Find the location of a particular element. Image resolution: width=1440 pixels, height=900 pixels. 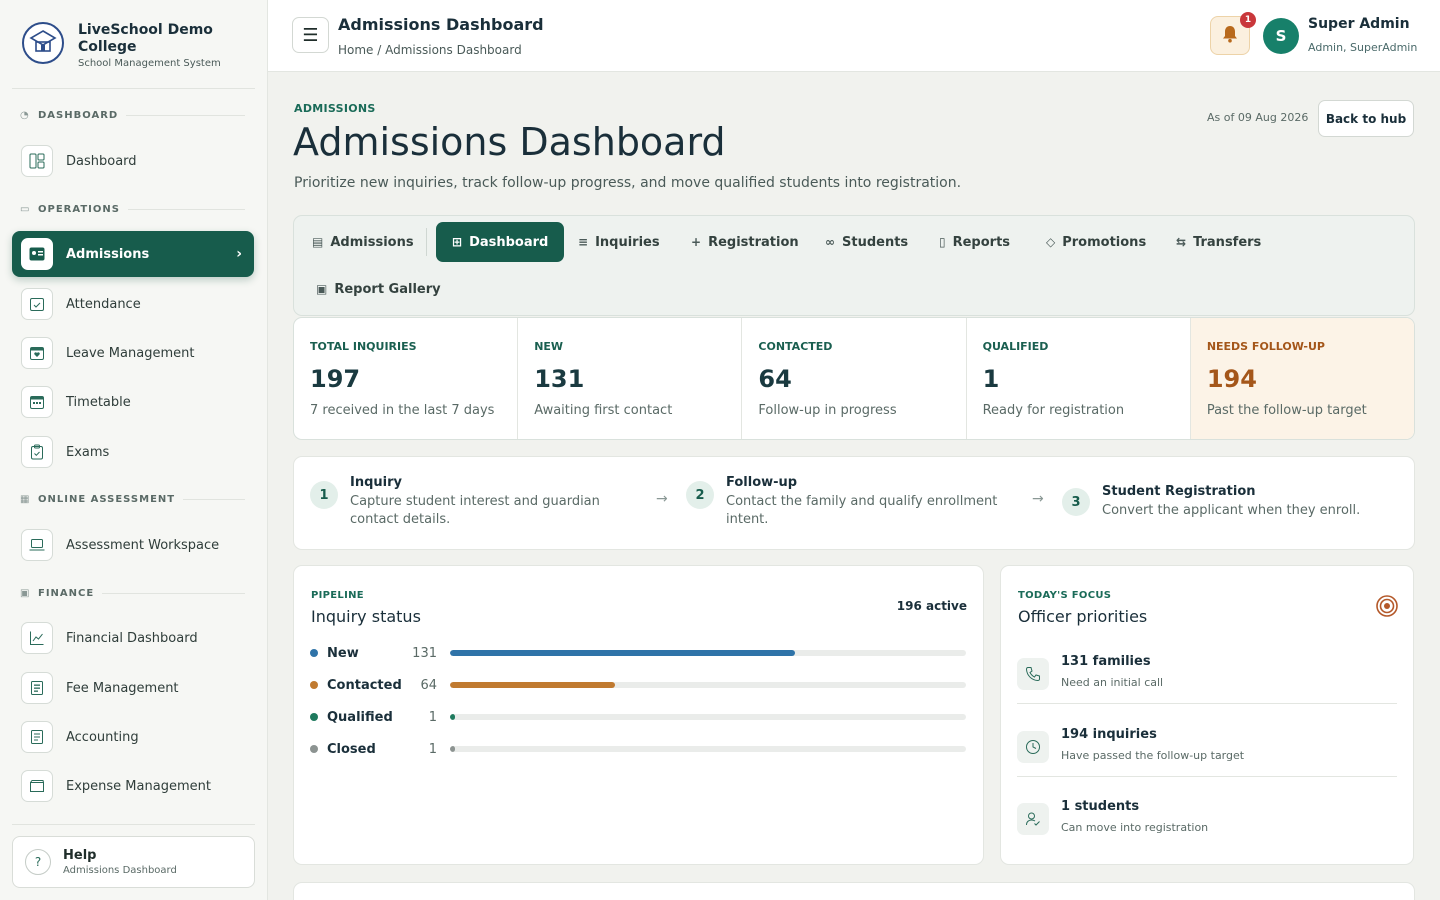

card-eyebrow: PIPELINE is located at coordinates (337, 595).